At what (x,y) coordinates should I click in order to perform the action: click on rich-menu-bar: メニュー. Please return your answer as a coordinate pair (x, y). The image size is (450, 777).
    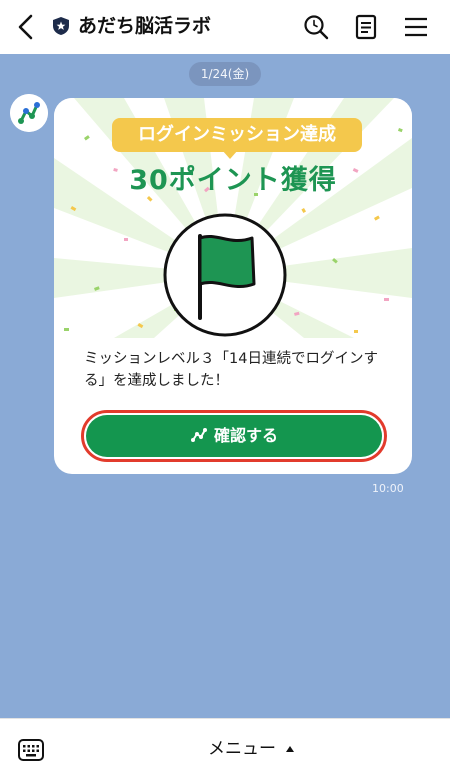
    Looking at the image, I should click on (225, 747).